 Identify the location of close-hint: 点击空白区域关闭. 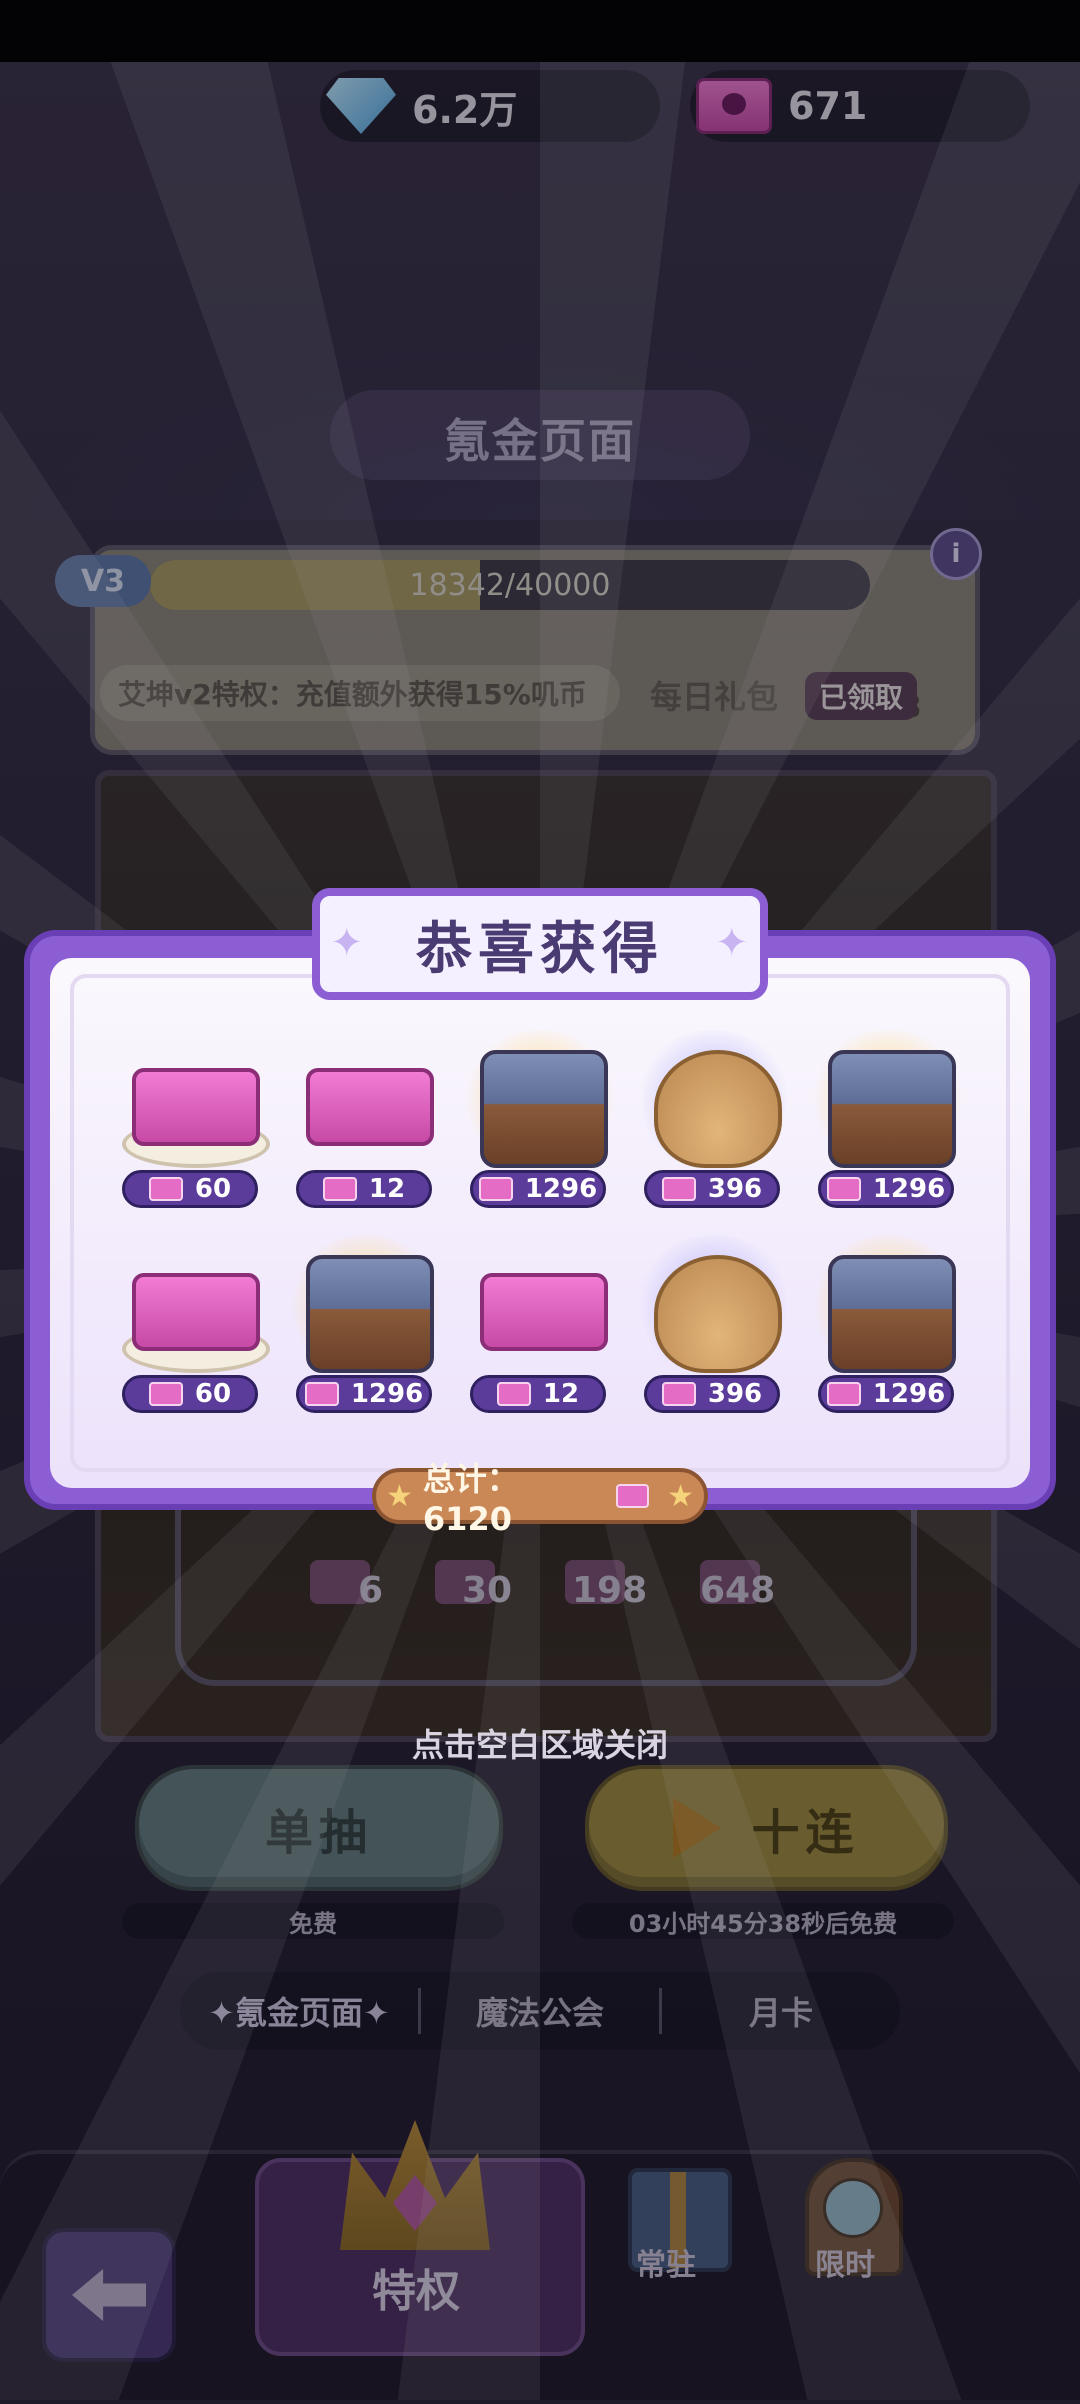
(539, 1745).